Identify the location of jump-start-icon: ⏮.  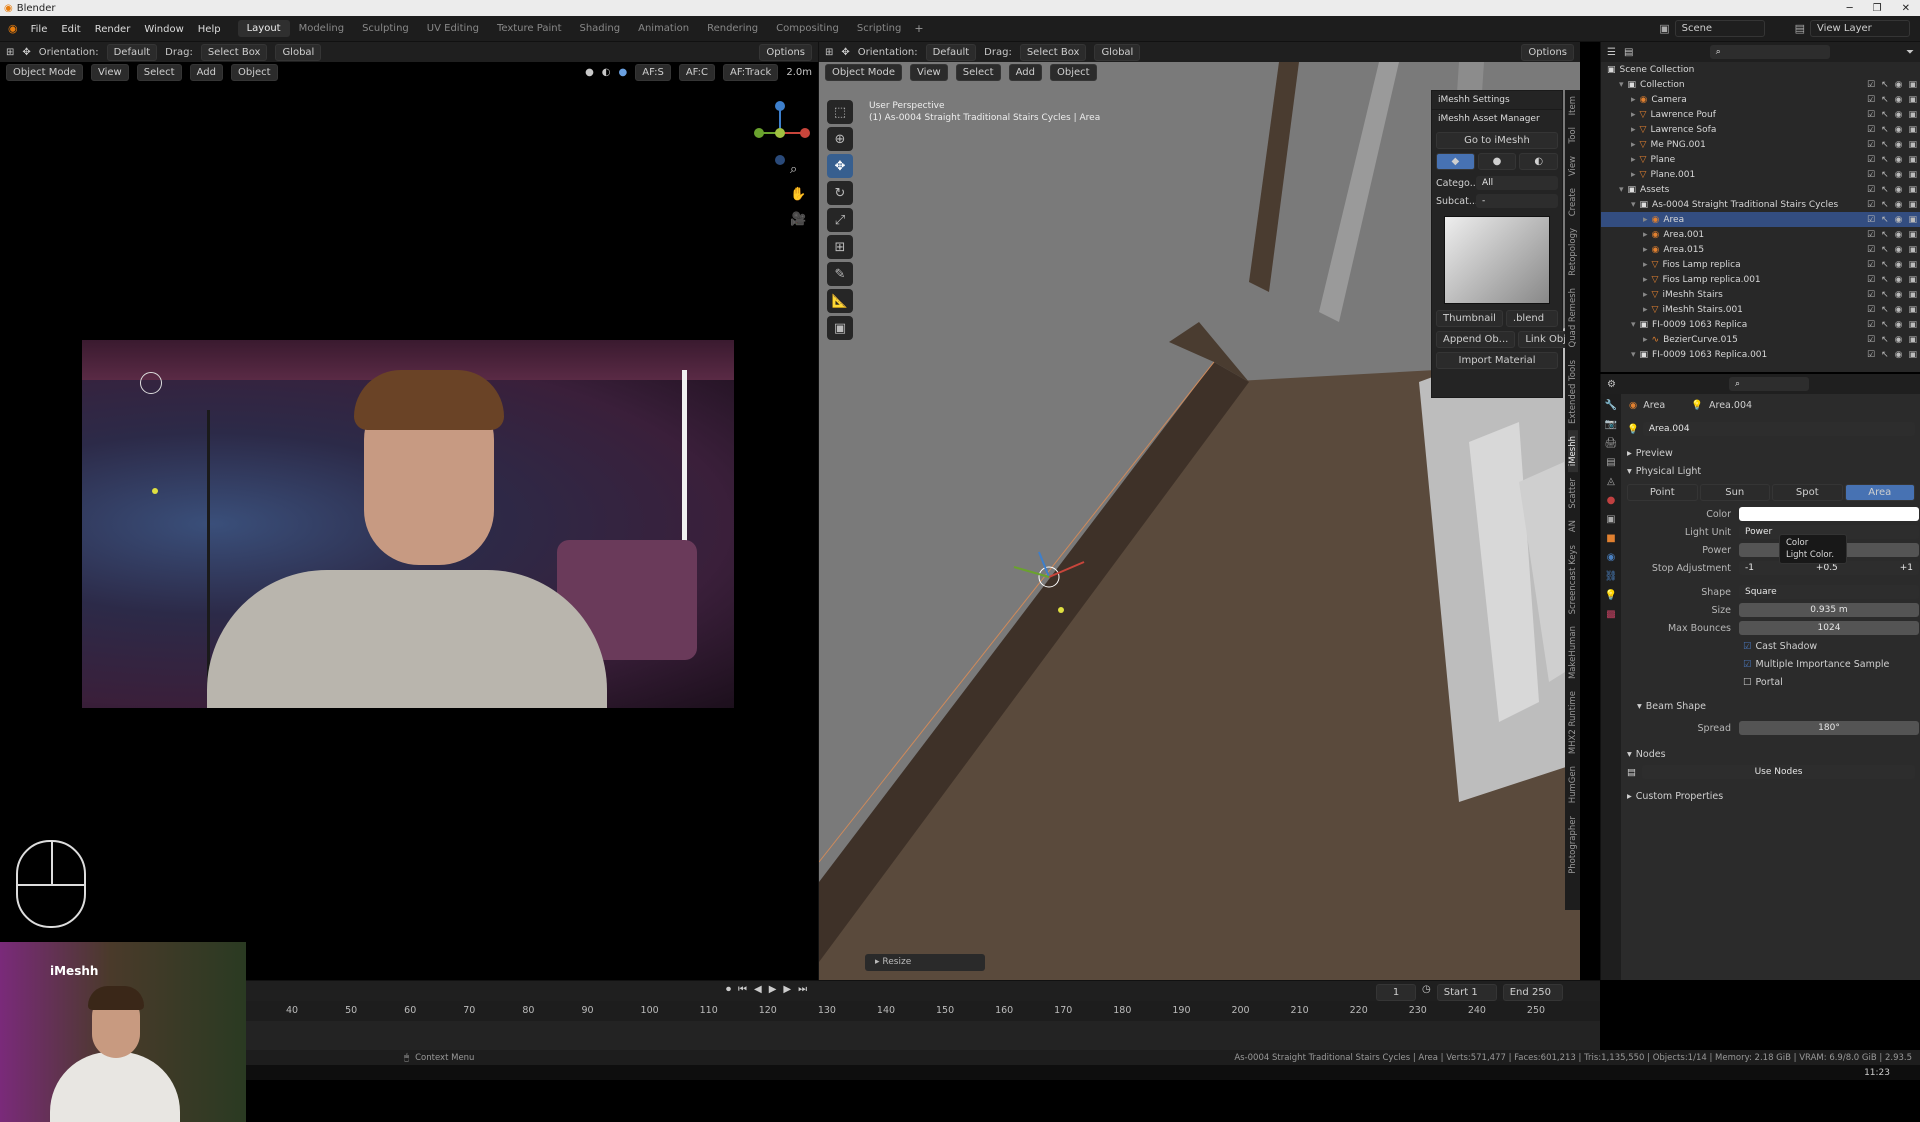
(742, 989).